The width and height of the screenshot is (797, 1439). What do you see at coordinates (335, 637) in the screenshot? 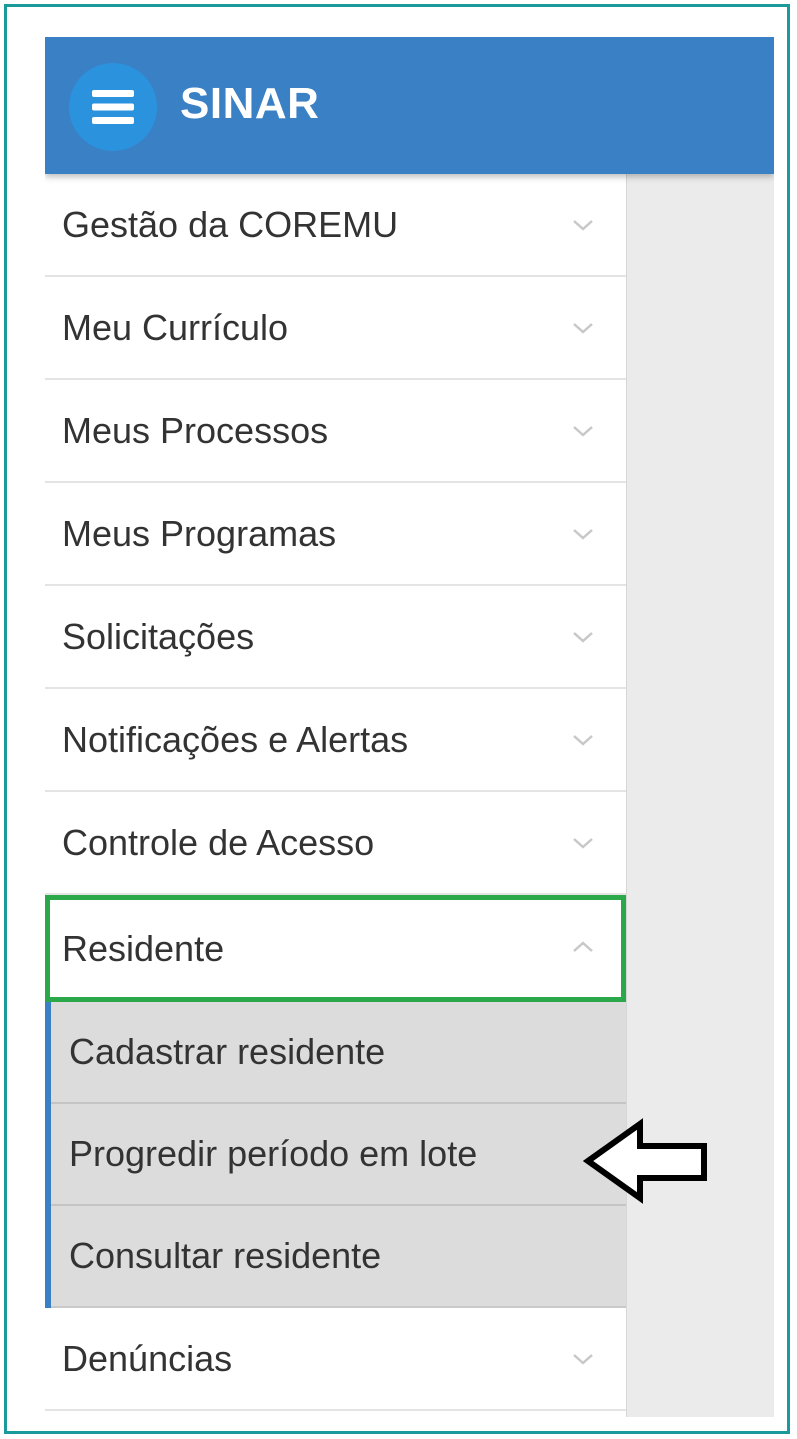
I see `sidebar-item-solicitacoes: Solicitações` at bounding box center [335, 637].